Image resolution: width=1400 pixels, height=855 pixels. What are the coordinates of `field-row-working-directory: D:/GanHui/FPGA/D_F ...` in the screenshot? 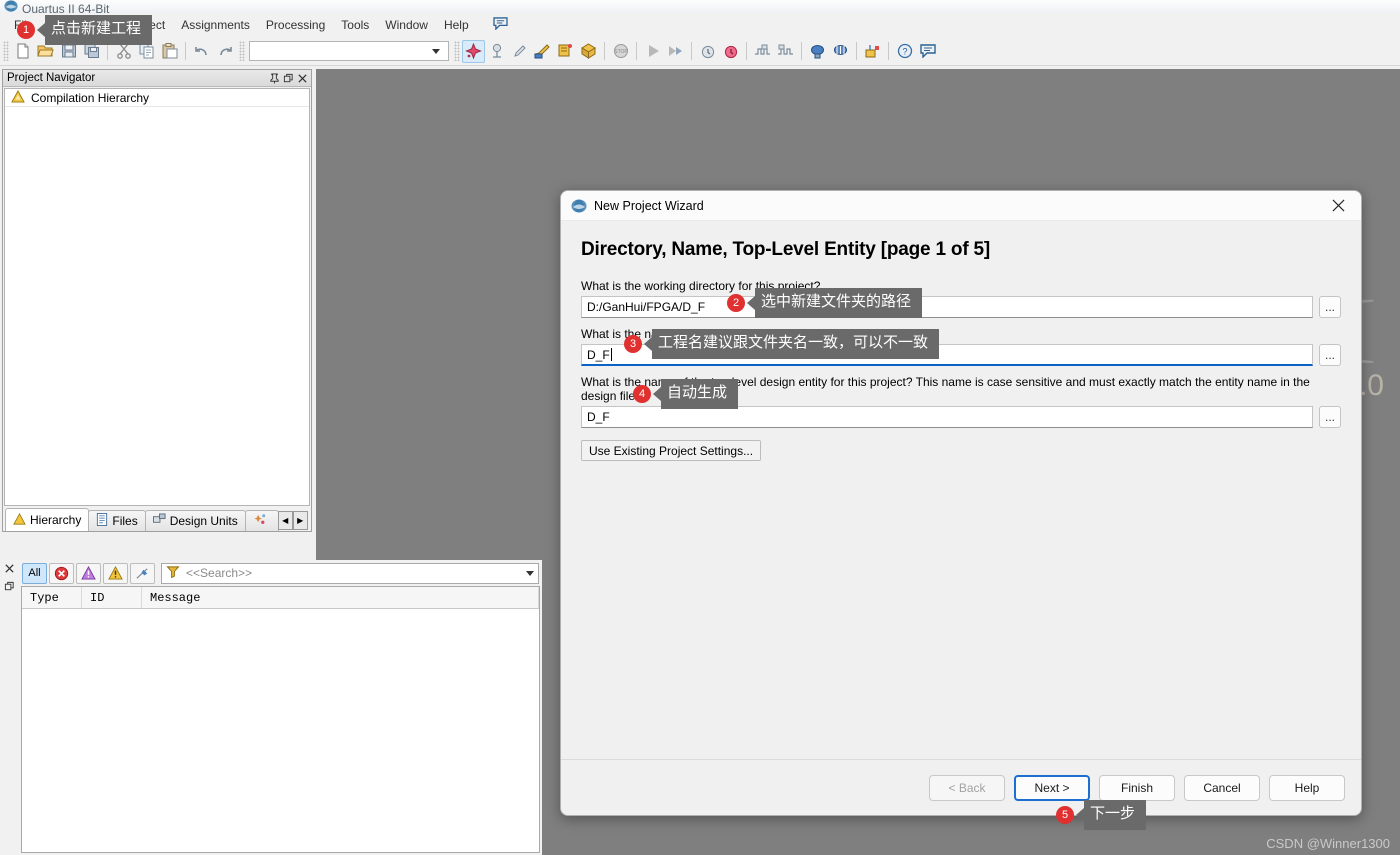 It's located at (961, 307).